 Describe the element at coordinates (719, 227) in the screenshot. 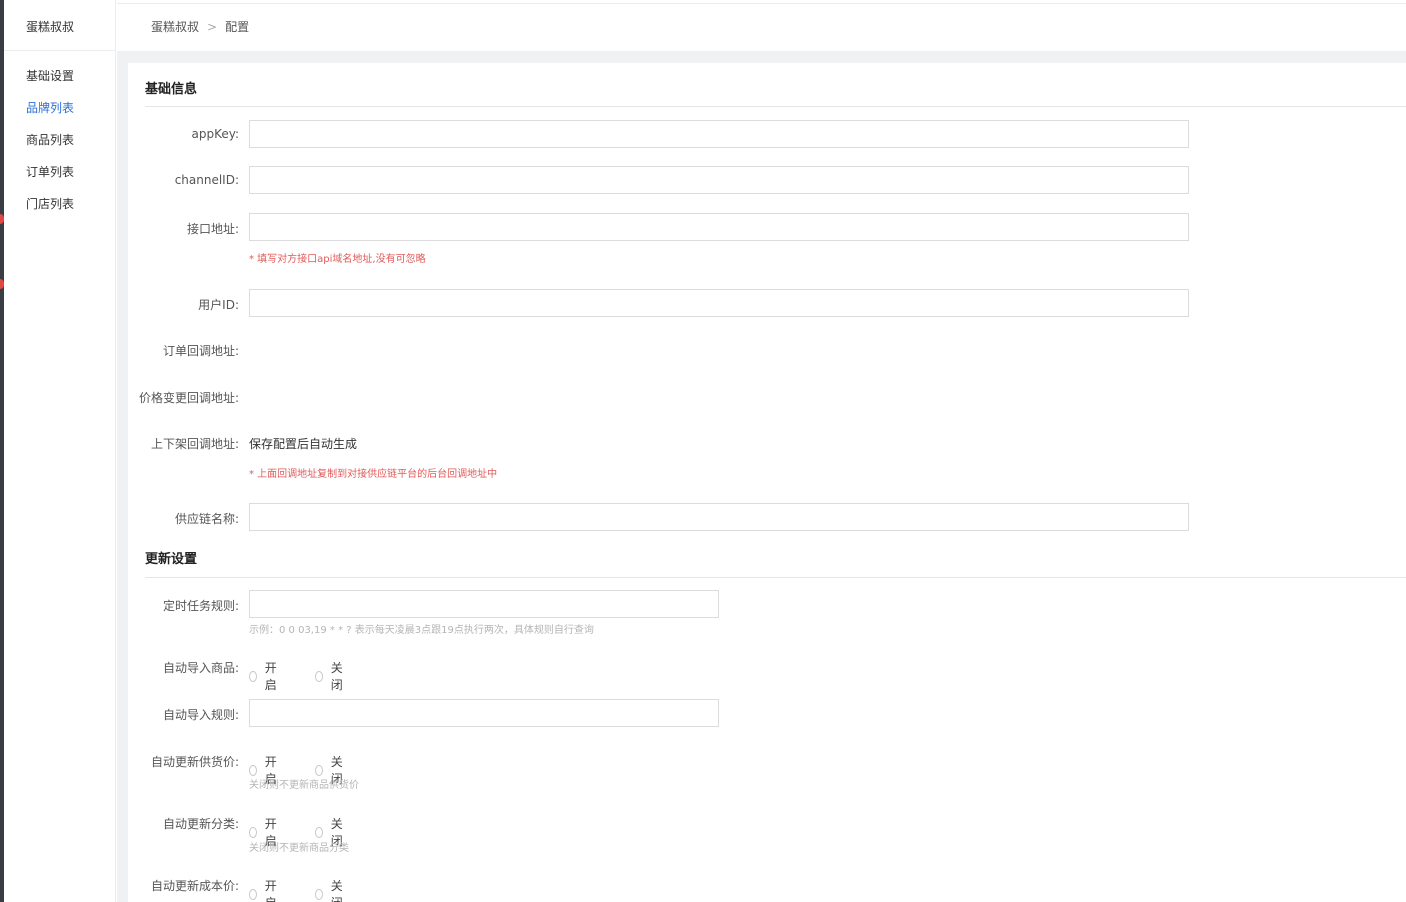

I see `api-address-input` at that location.